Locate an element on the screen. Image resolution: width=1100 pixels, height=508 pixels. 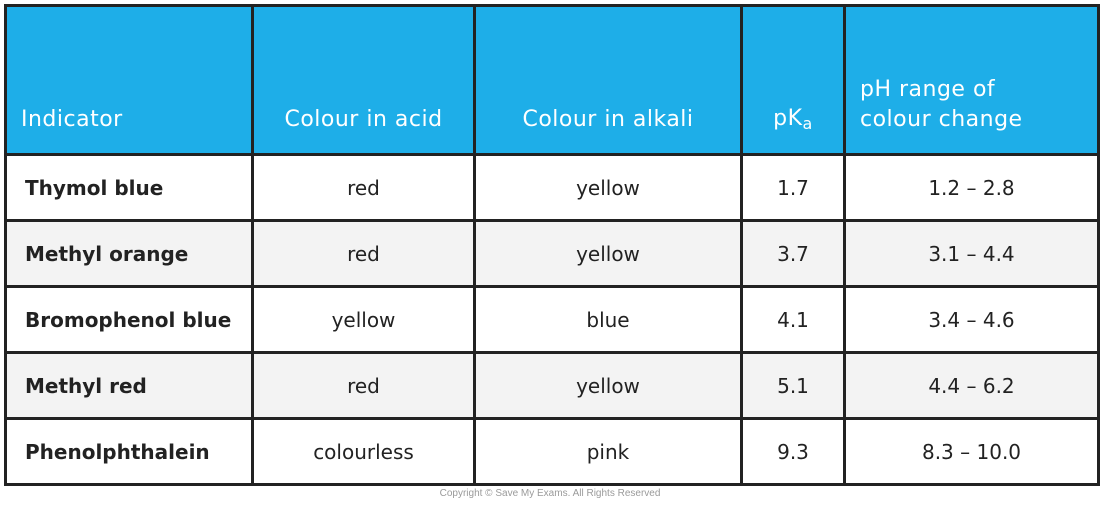
cell-indicator: Methyl orange is located at coordinates (129, 253).